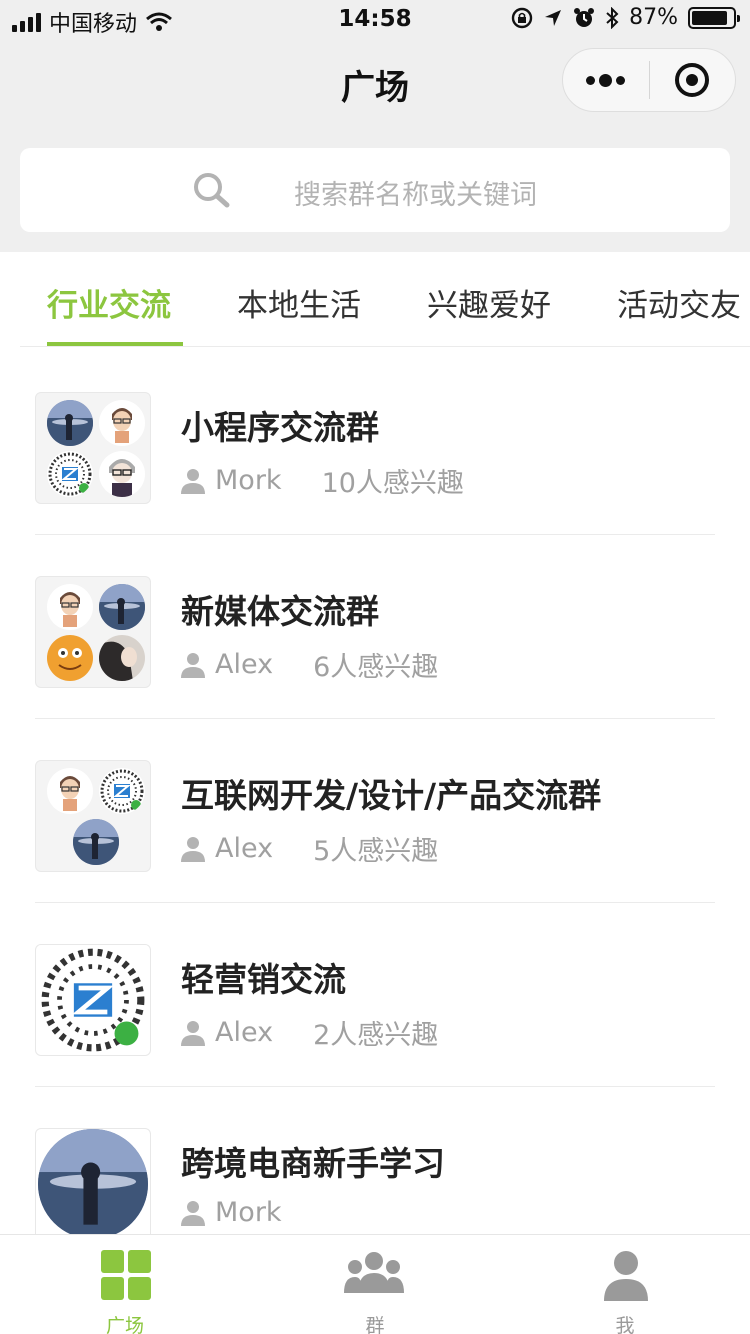 Image resolution: width=750 pixels, height=1334 pixels. What do you see at coordinates (375, 299) in the screenshot?
I see `category-tabs: 行业交流 本地生活 兴趣爱好 活动交友` at bounding box center [375, 299].